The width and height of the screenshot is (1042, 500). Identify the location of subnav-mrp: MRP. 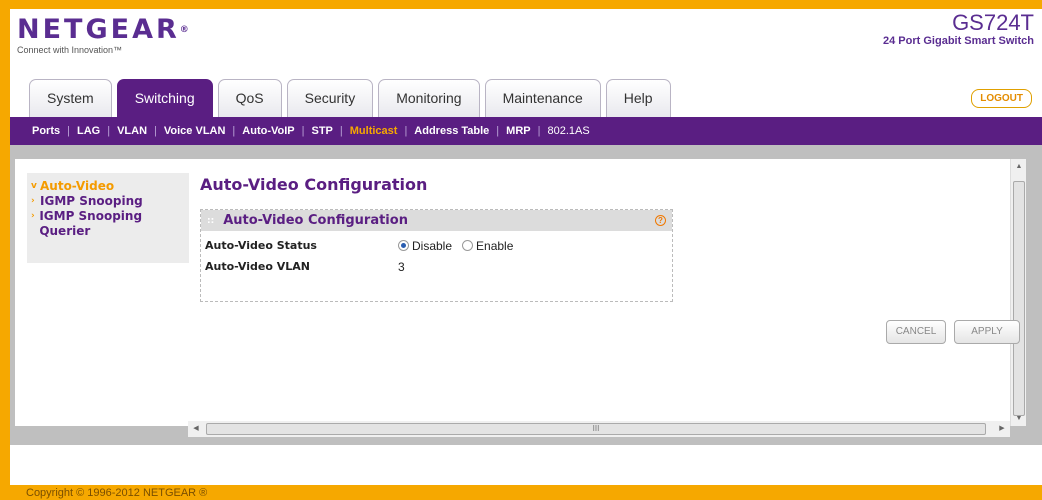
(518, 131).